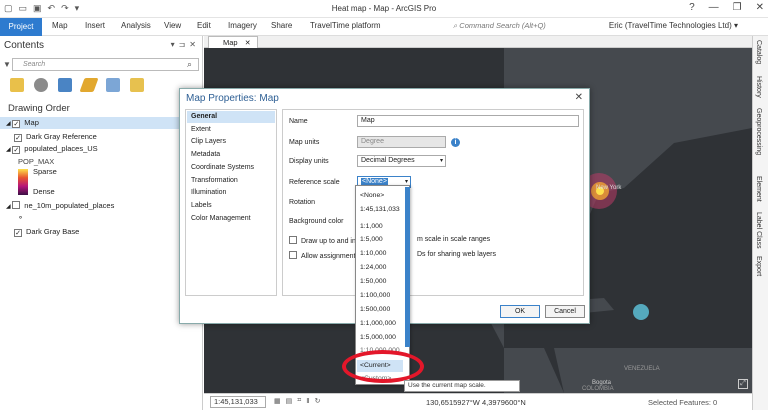 The image size is (768, 410). What do you see at coordinates (7, 64) in the screenshot?
I see `filter-icon: ▼` at bounding box center [7, 64].